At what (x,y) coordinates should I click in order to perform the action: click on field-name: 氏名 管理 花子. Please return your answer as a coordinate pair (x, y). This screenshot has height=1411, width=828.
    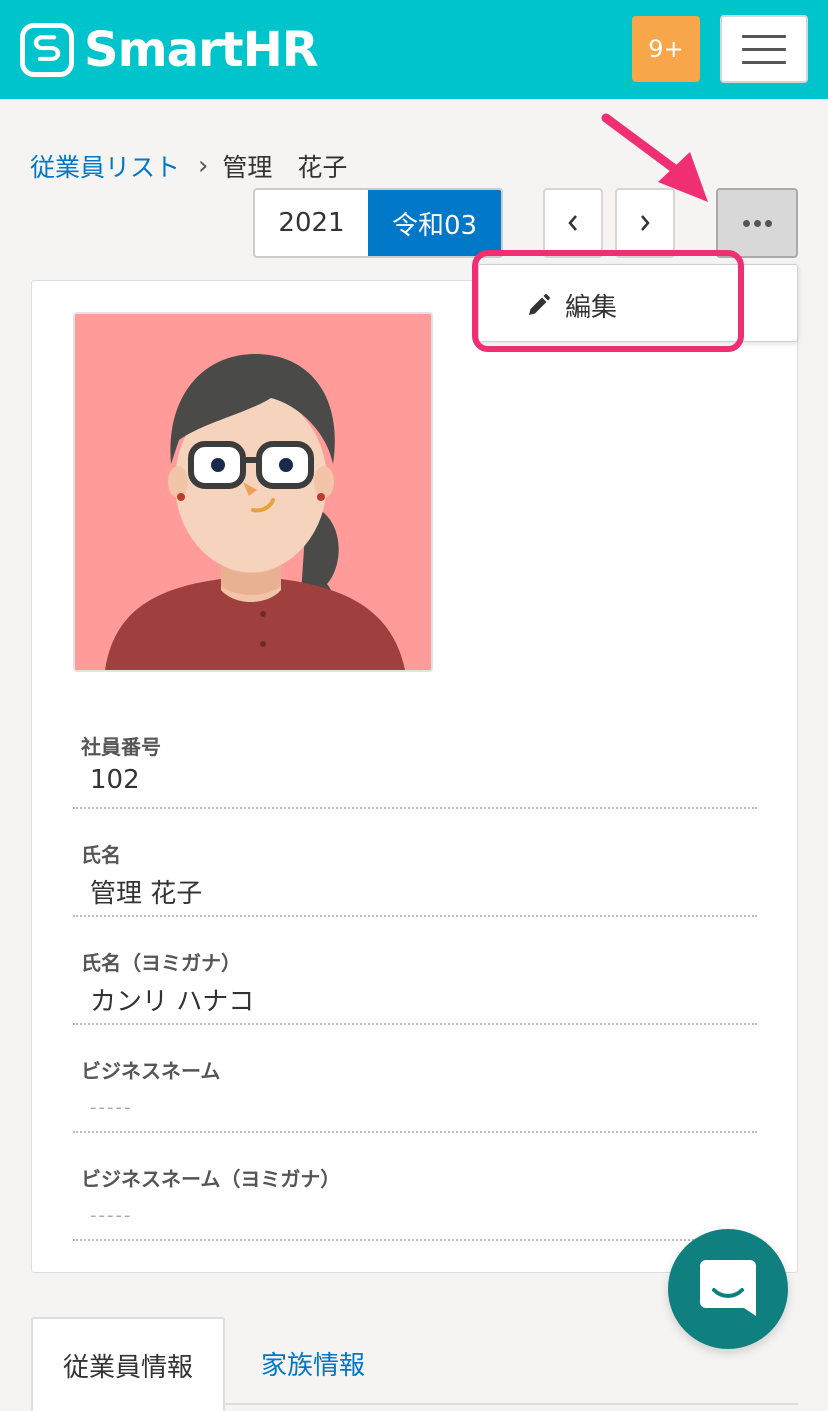
    Looking at the image, I should click on (415, 875).